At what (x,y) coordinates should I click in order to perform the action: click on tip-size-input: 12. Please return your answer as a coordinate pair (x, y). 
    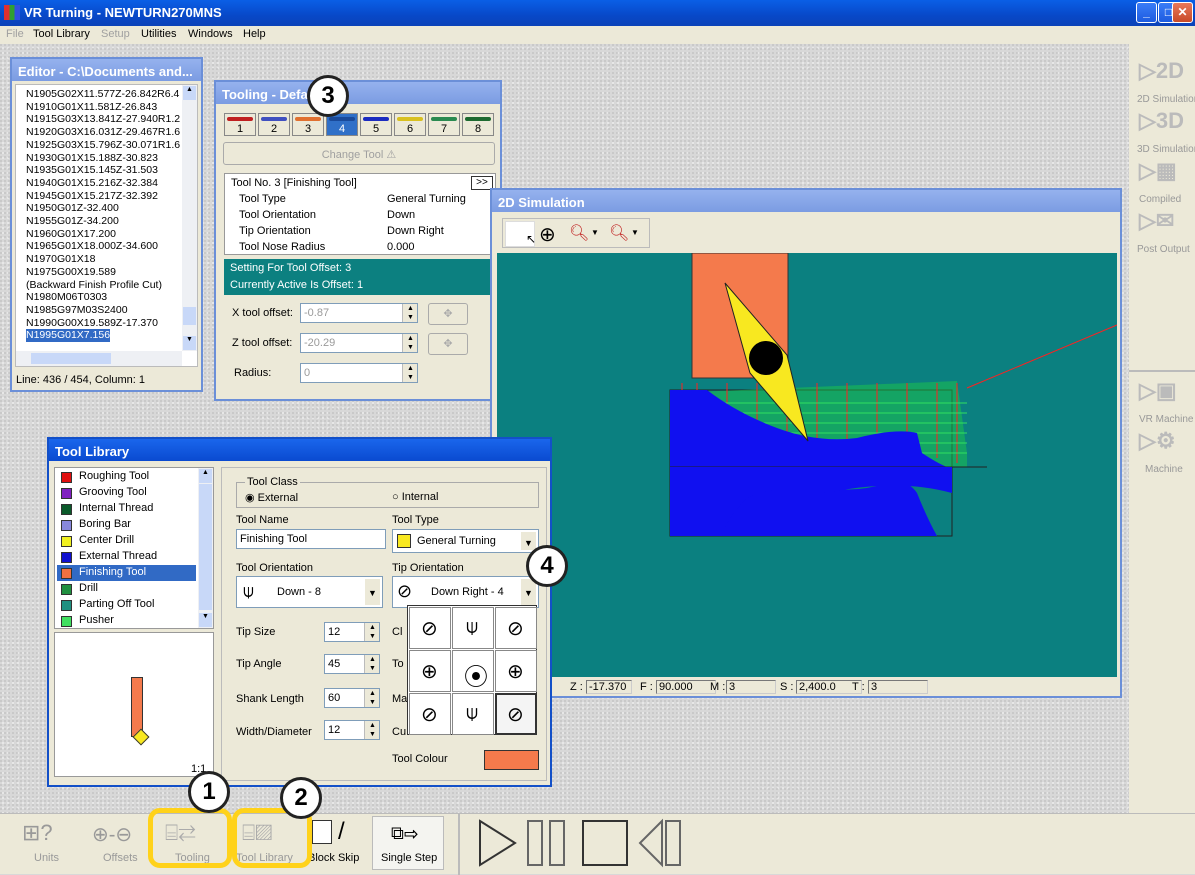
    Looking at the image, I should click on (352, 632).